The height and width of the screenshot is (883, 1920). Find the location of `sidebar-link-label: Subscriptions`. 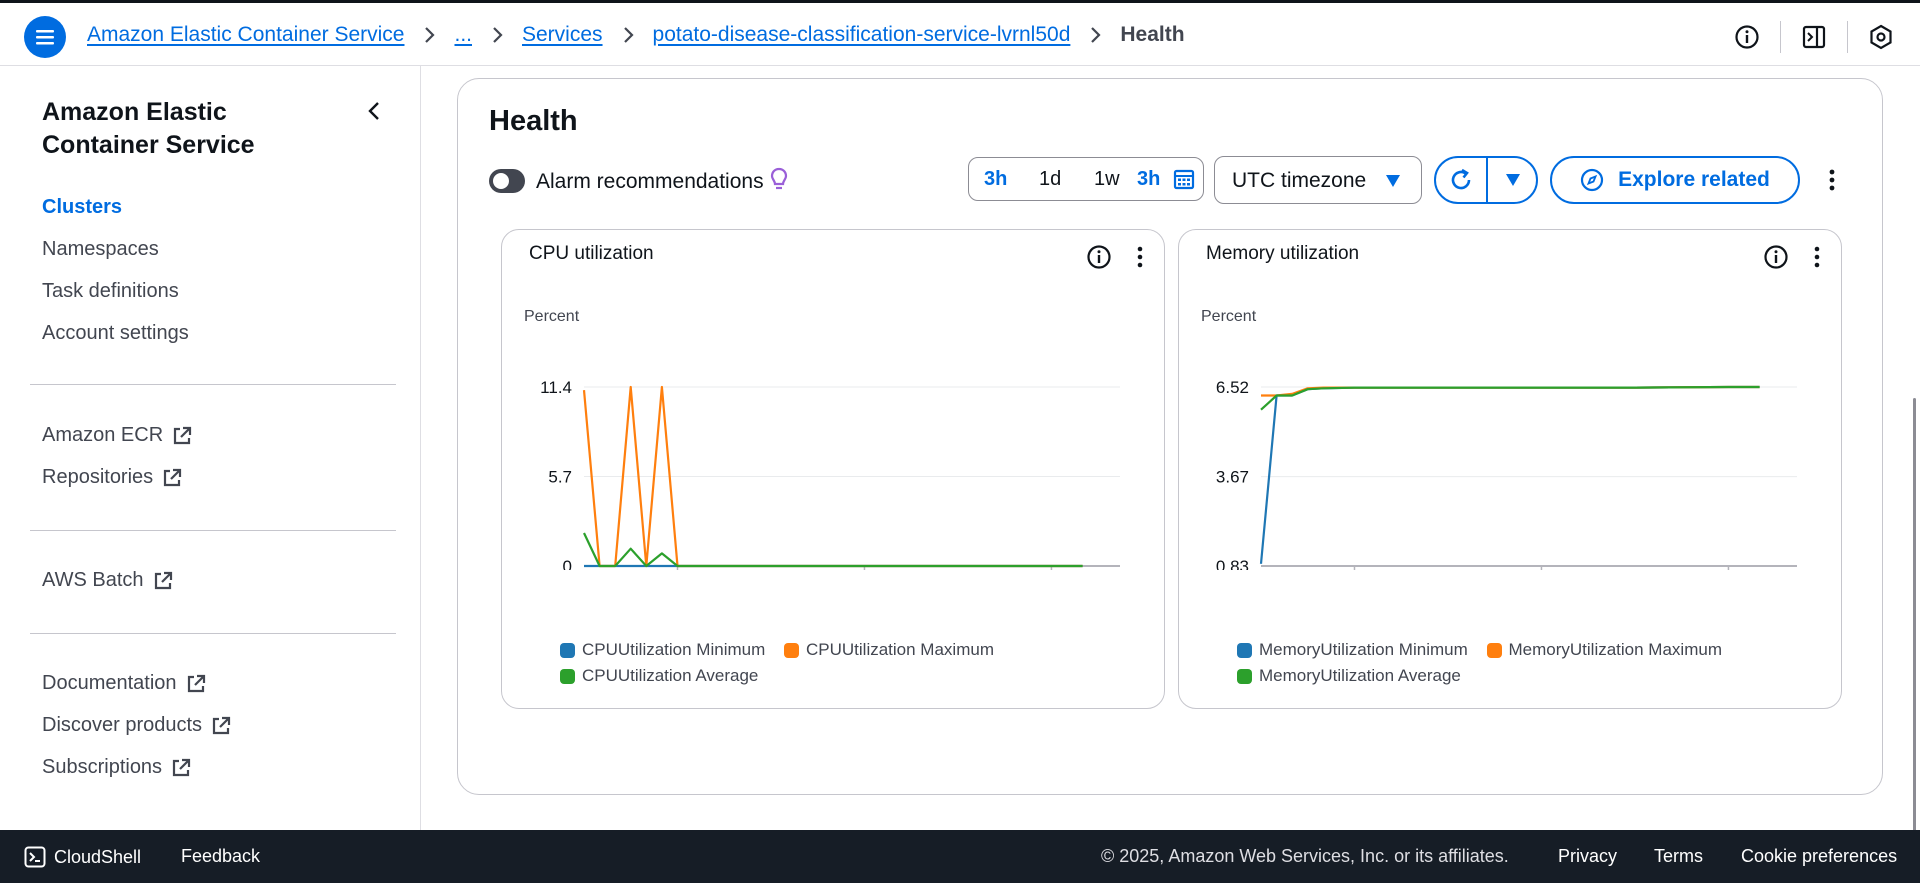

sidebar-link-label: Subscriptions is located at coordinates (102, 767).